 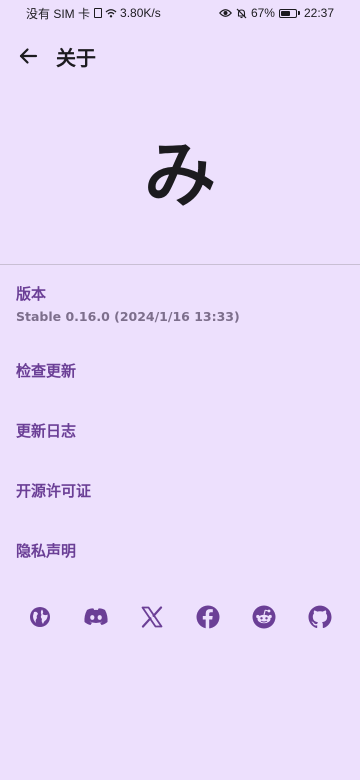 What do you see at coordinates (111, 13) in the screenshot?
I see `wifi-icon` at bounding box center [111, 13].